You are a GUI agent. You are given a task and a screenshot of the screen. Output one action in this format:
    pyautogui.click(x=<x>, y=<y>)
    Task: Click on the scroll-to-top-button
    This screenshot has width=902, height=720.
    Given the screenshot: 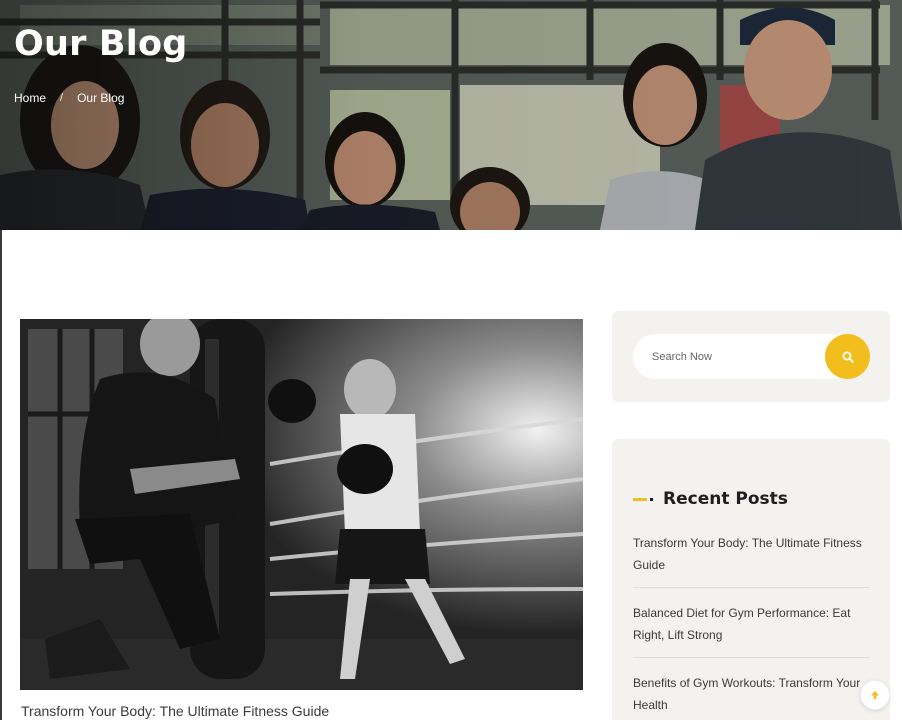 What is the action you would take?
    pyautogui.click(x=875, y=695)
    